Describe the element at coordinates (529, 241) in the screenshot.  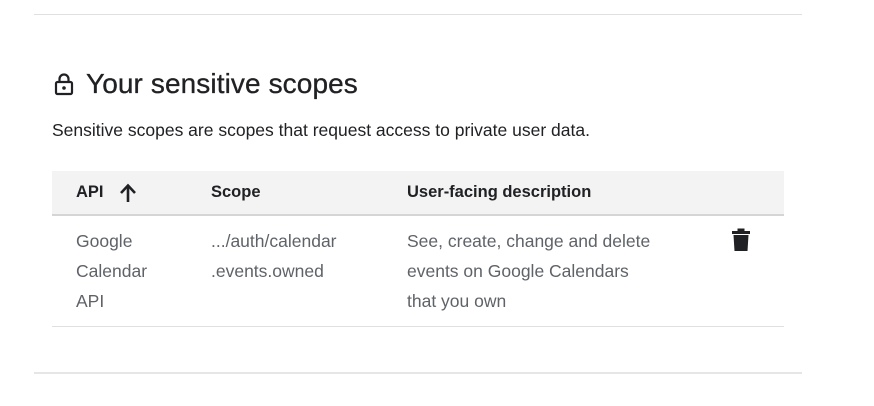
I see `cell-description-line: See, create, change and delete` at that location.